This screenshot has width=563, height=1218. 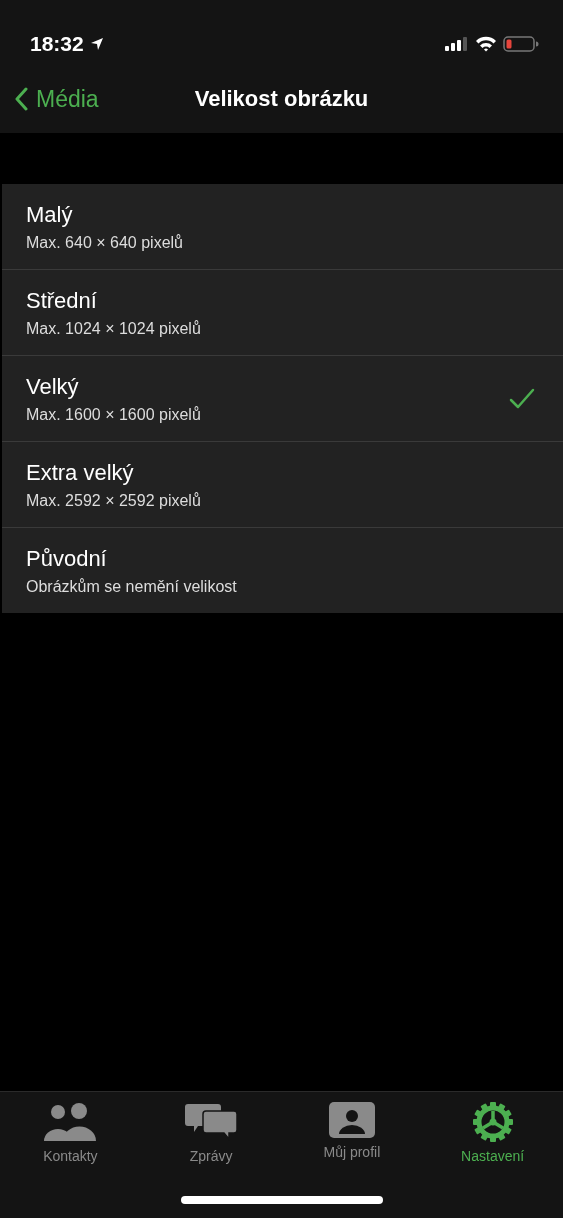 I want to click on wifi-icon, so click(x=486, y=43).